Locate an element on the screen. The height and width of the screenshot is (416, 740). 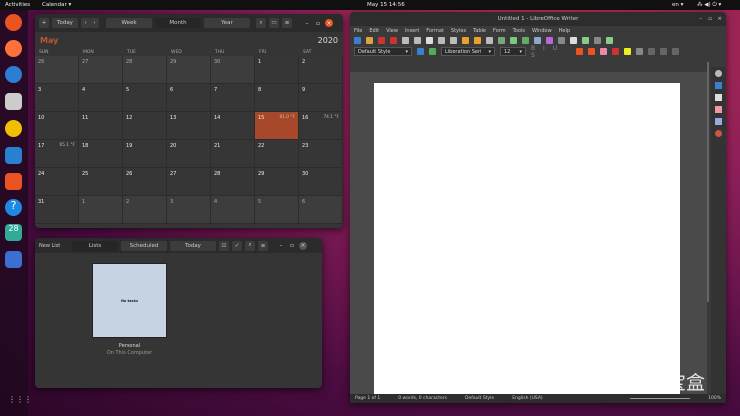
menu-format: Format is located at coordinates (435, 31).